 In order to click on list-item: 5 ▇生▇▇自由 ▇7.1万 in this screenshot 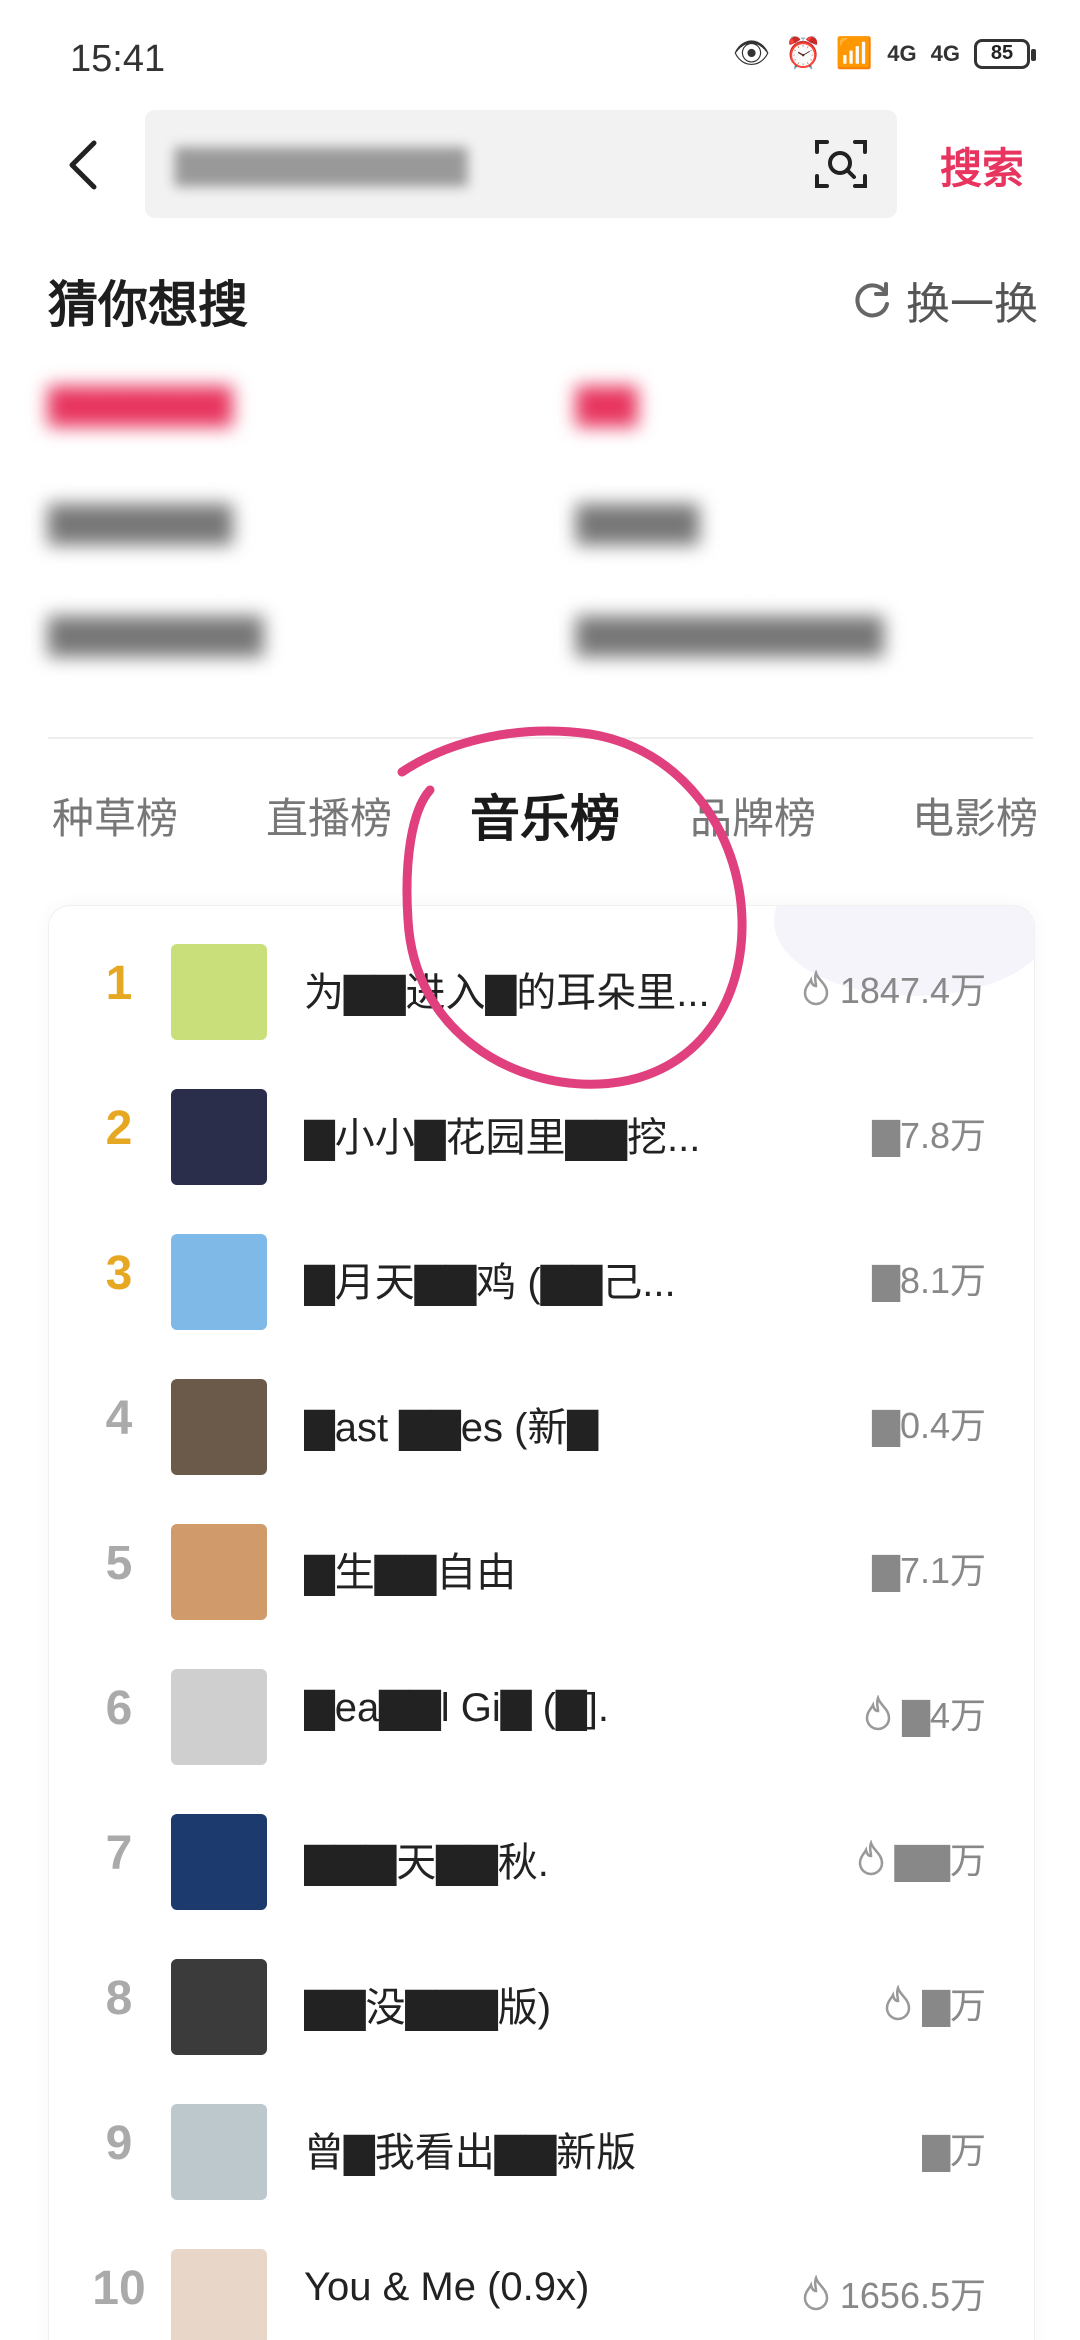, I will do `click(541, 1578)`.